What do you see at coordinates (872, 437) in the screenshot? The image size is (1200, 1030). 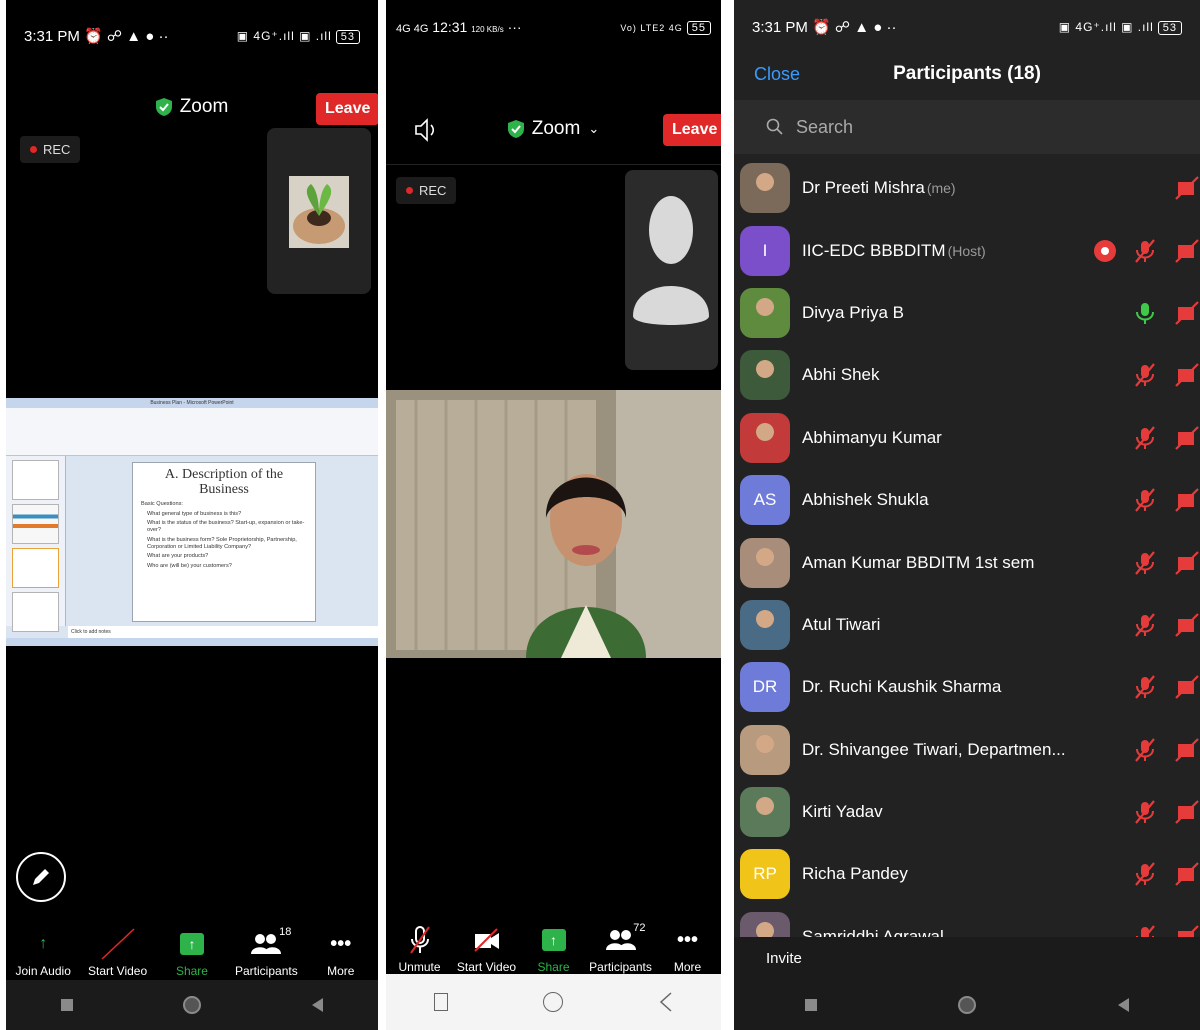 I see `participant-name-text: Abhimanyu Kumar` at bounding box center [872, 437].